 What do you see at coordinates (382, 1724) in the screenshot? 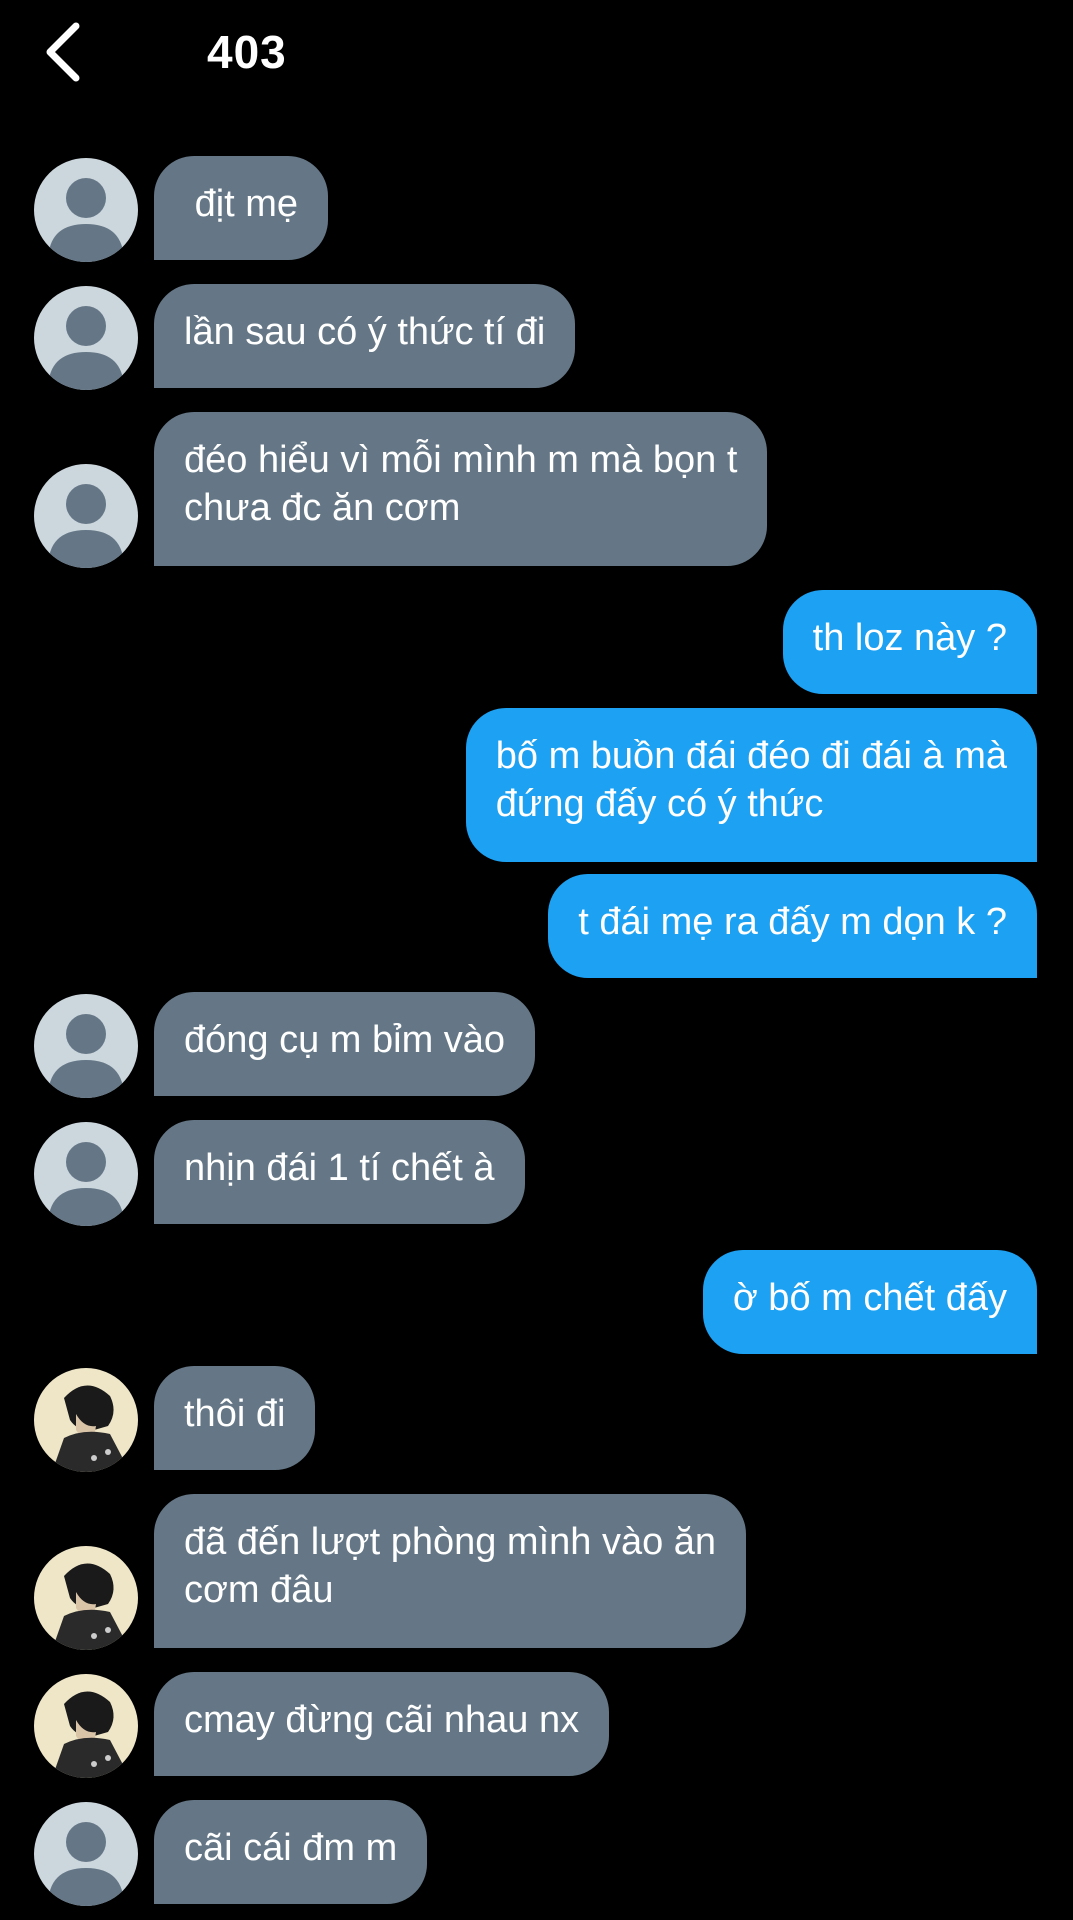
I see `incoming-message: cmay đừng cãi nhau nx` at bounding box center [382, 1724].